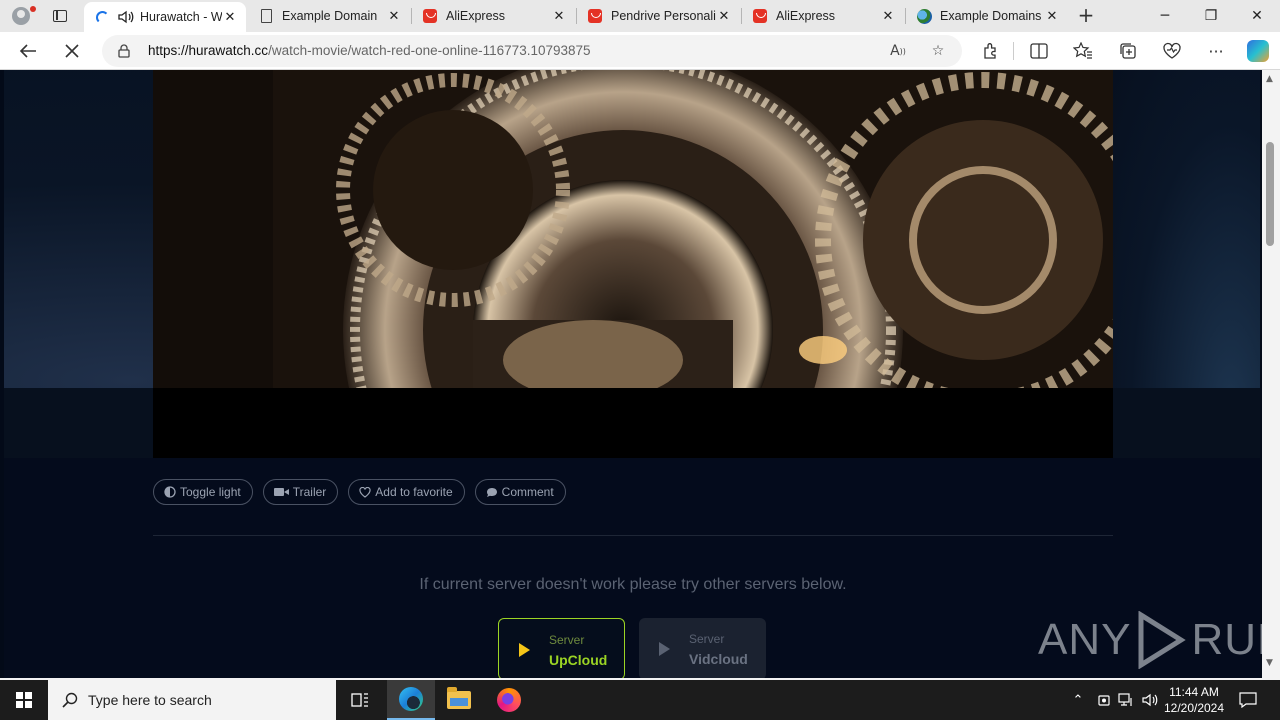 The width and height of the screenshot is (1280, 720). Describe the element at coordinates (181, 17) in the screenshot. I see `tab-title: Hurawatch - W` at that location.